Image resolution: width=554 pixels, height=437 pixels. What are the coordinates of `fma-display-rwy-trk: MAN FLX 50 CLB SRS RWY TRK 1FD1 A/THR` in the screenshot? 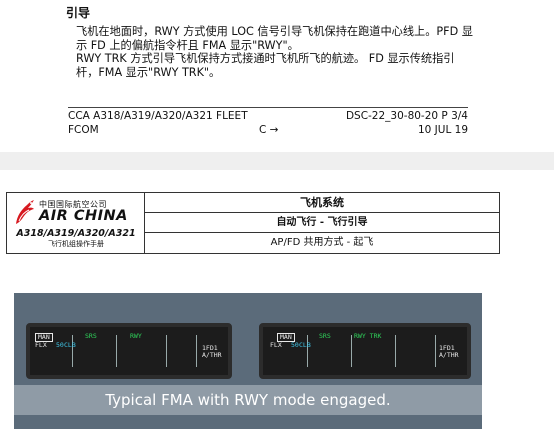 It's located at (365, 351).